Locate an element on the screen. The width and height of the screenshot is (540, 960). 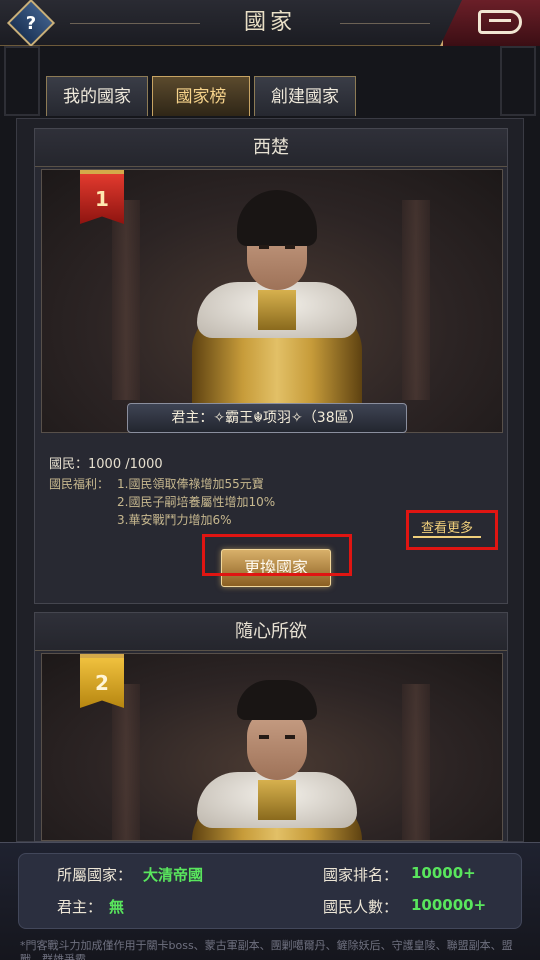
top-bar: ? 國家 is located at coordinates (270, 24).